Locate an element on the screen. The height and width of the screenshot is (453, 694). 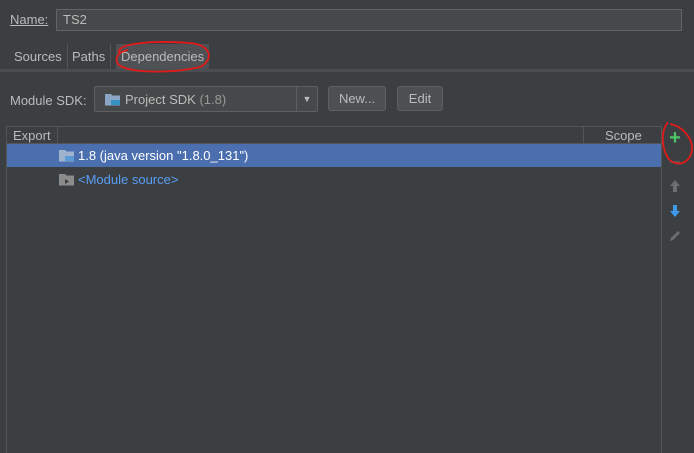
tab-sources: Sources is located at coordinates (38, 57).